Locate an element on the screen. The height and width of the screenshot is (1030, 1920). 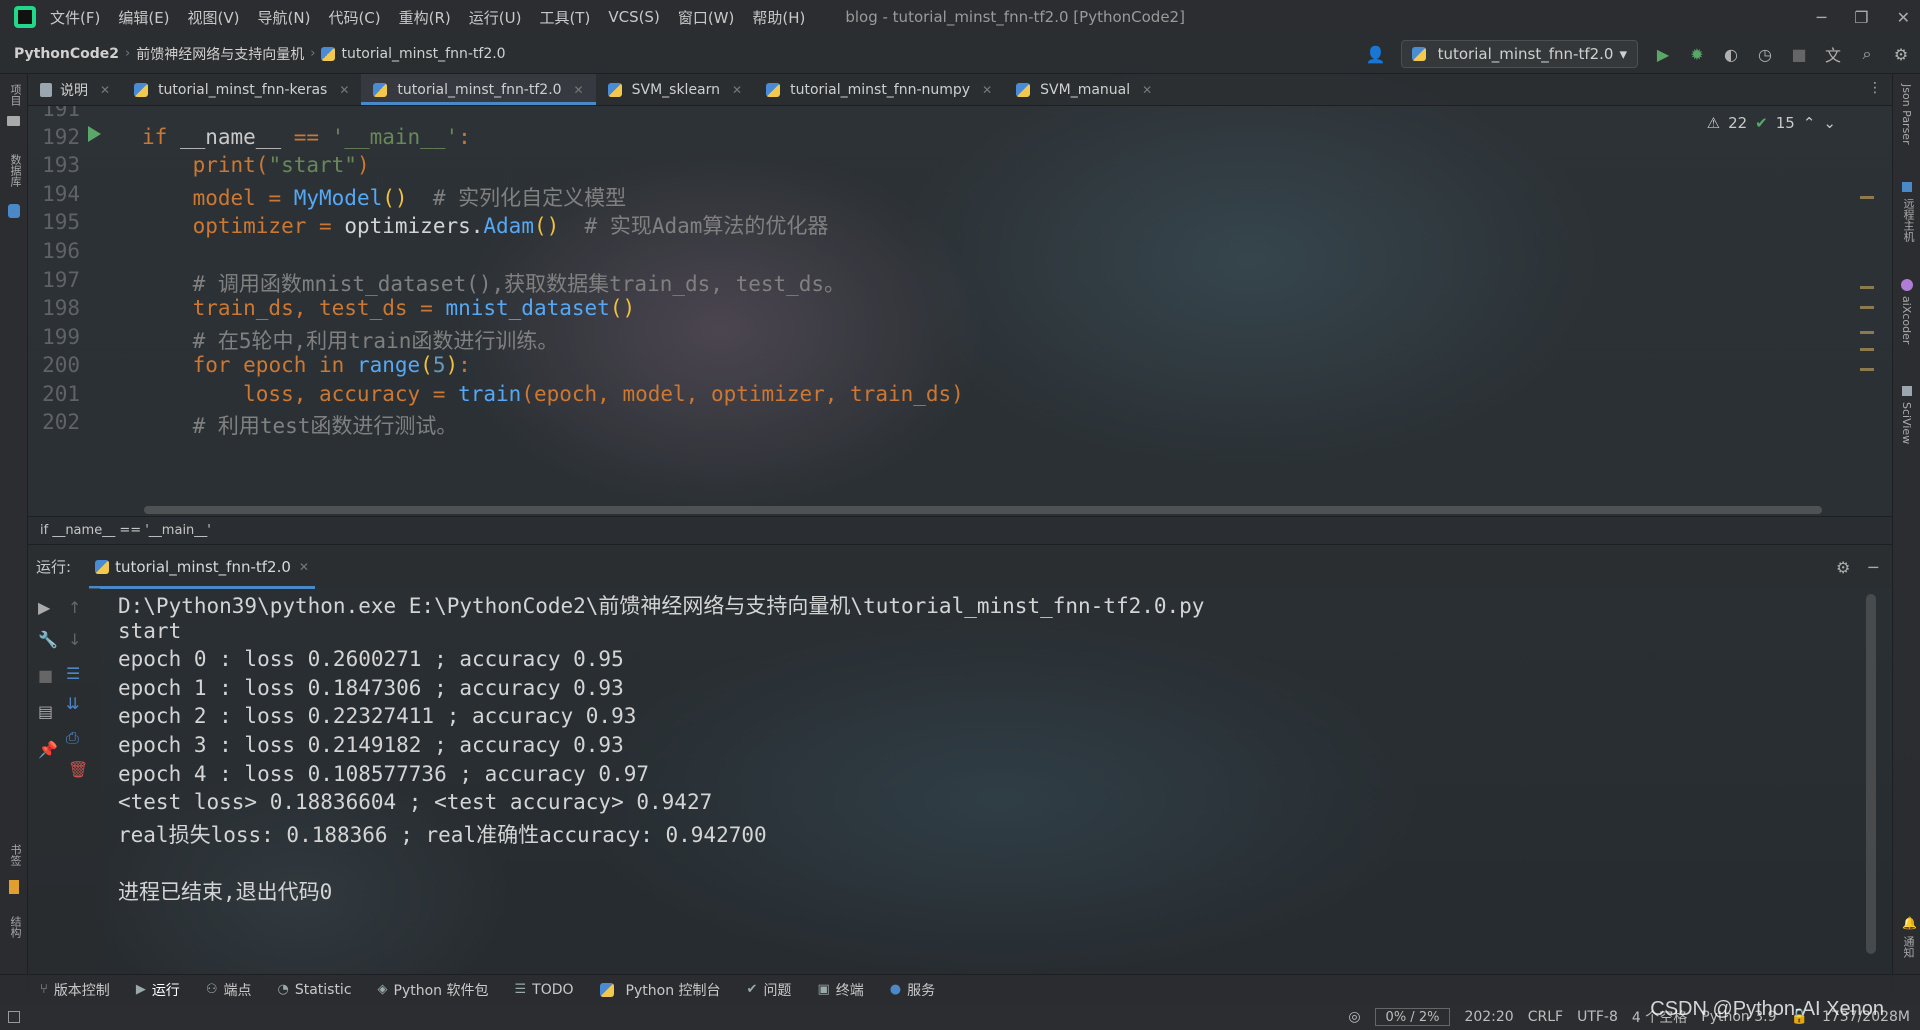
debug-icon: ✹ is located at coordinates (1697, 54).